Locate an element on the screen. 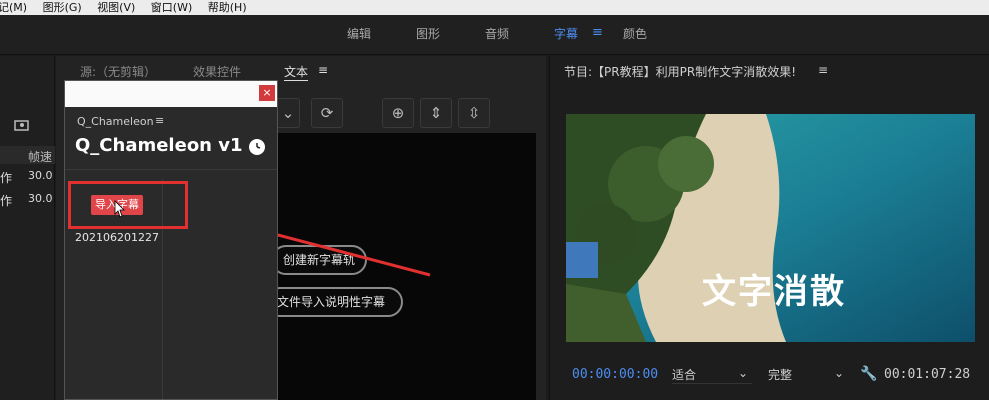 The height and width of the screenshot is (400, 989). wrench-icon: 🔧 is located at coordinates (868, 374).